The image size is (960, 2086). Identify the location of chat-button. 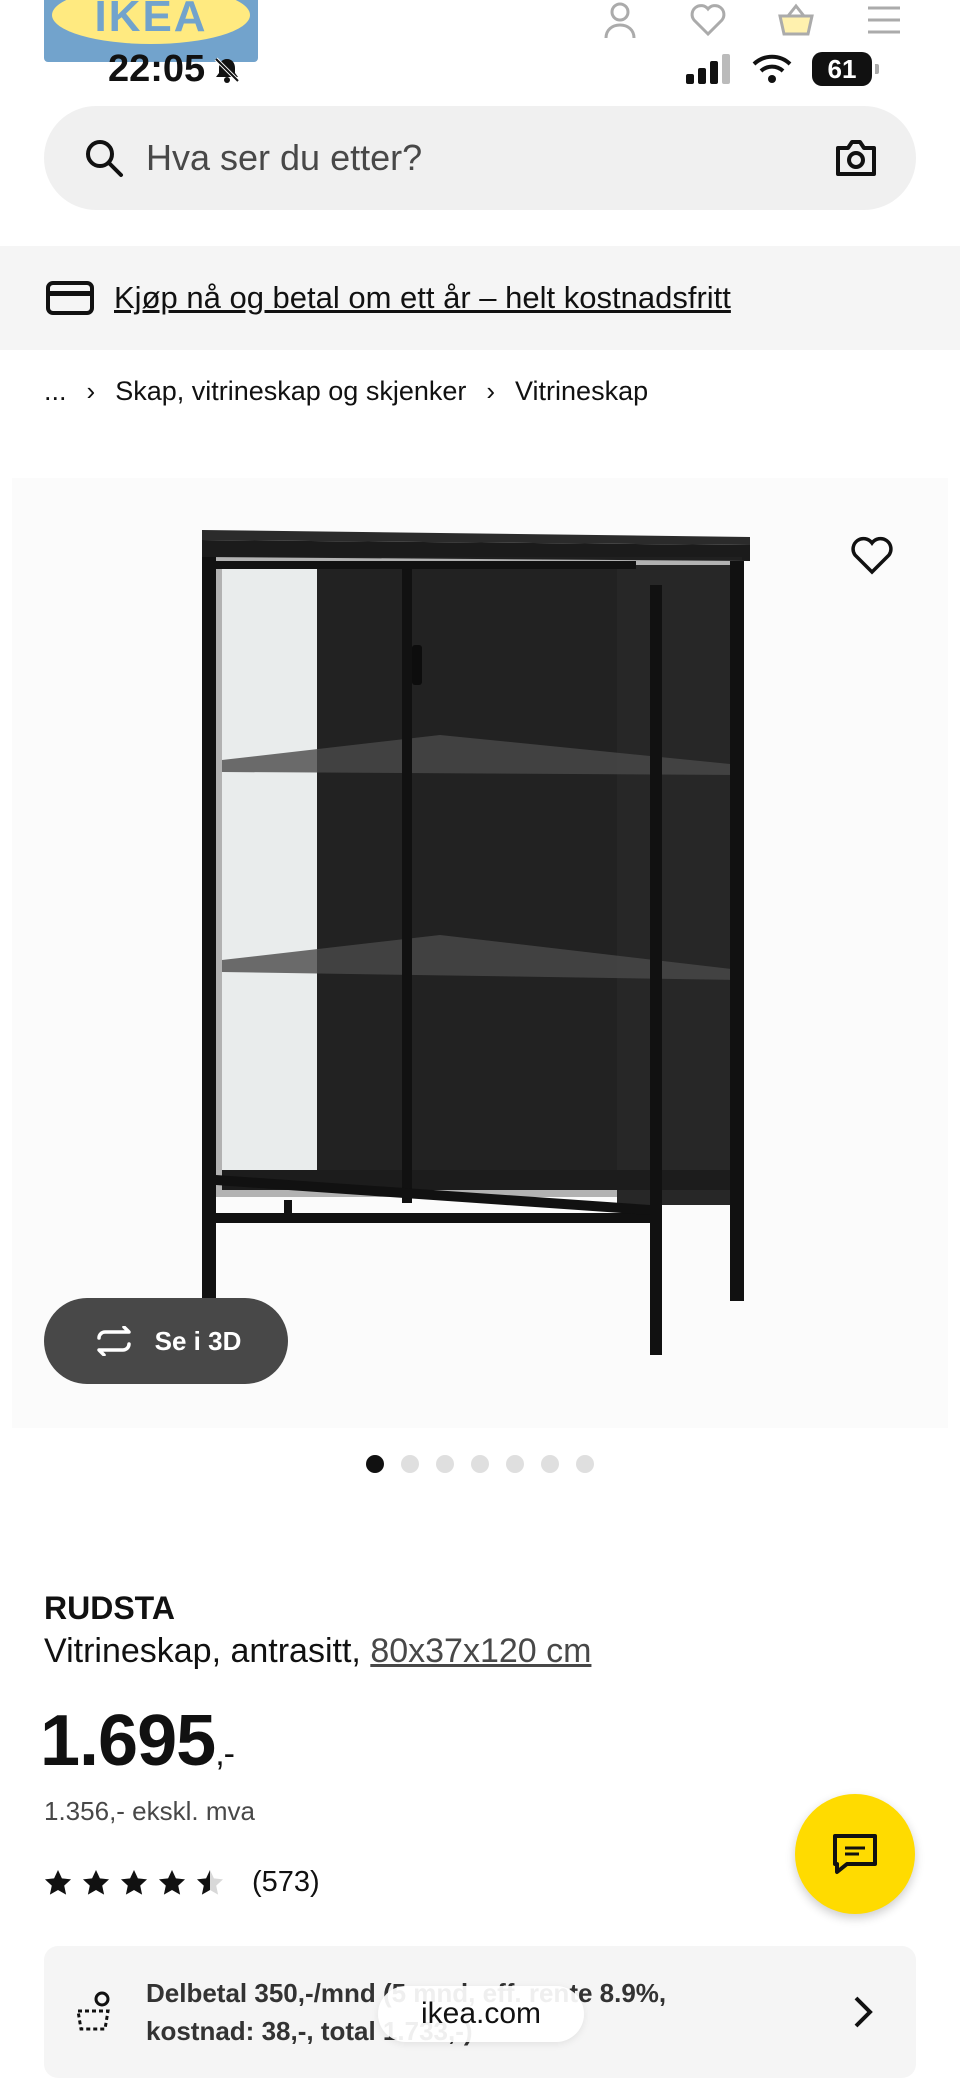
(855, 1854).